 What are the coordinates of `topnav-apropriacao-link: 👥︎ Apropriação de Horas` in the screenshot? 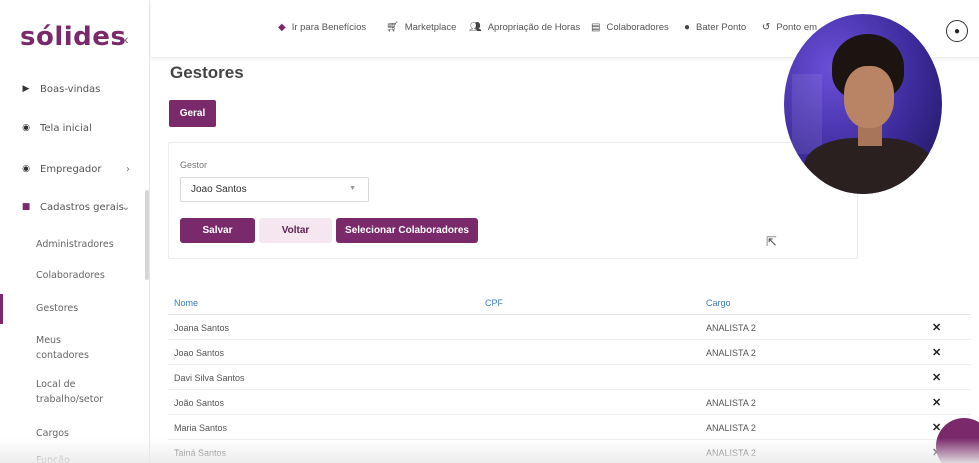 It's located at (524, 27).